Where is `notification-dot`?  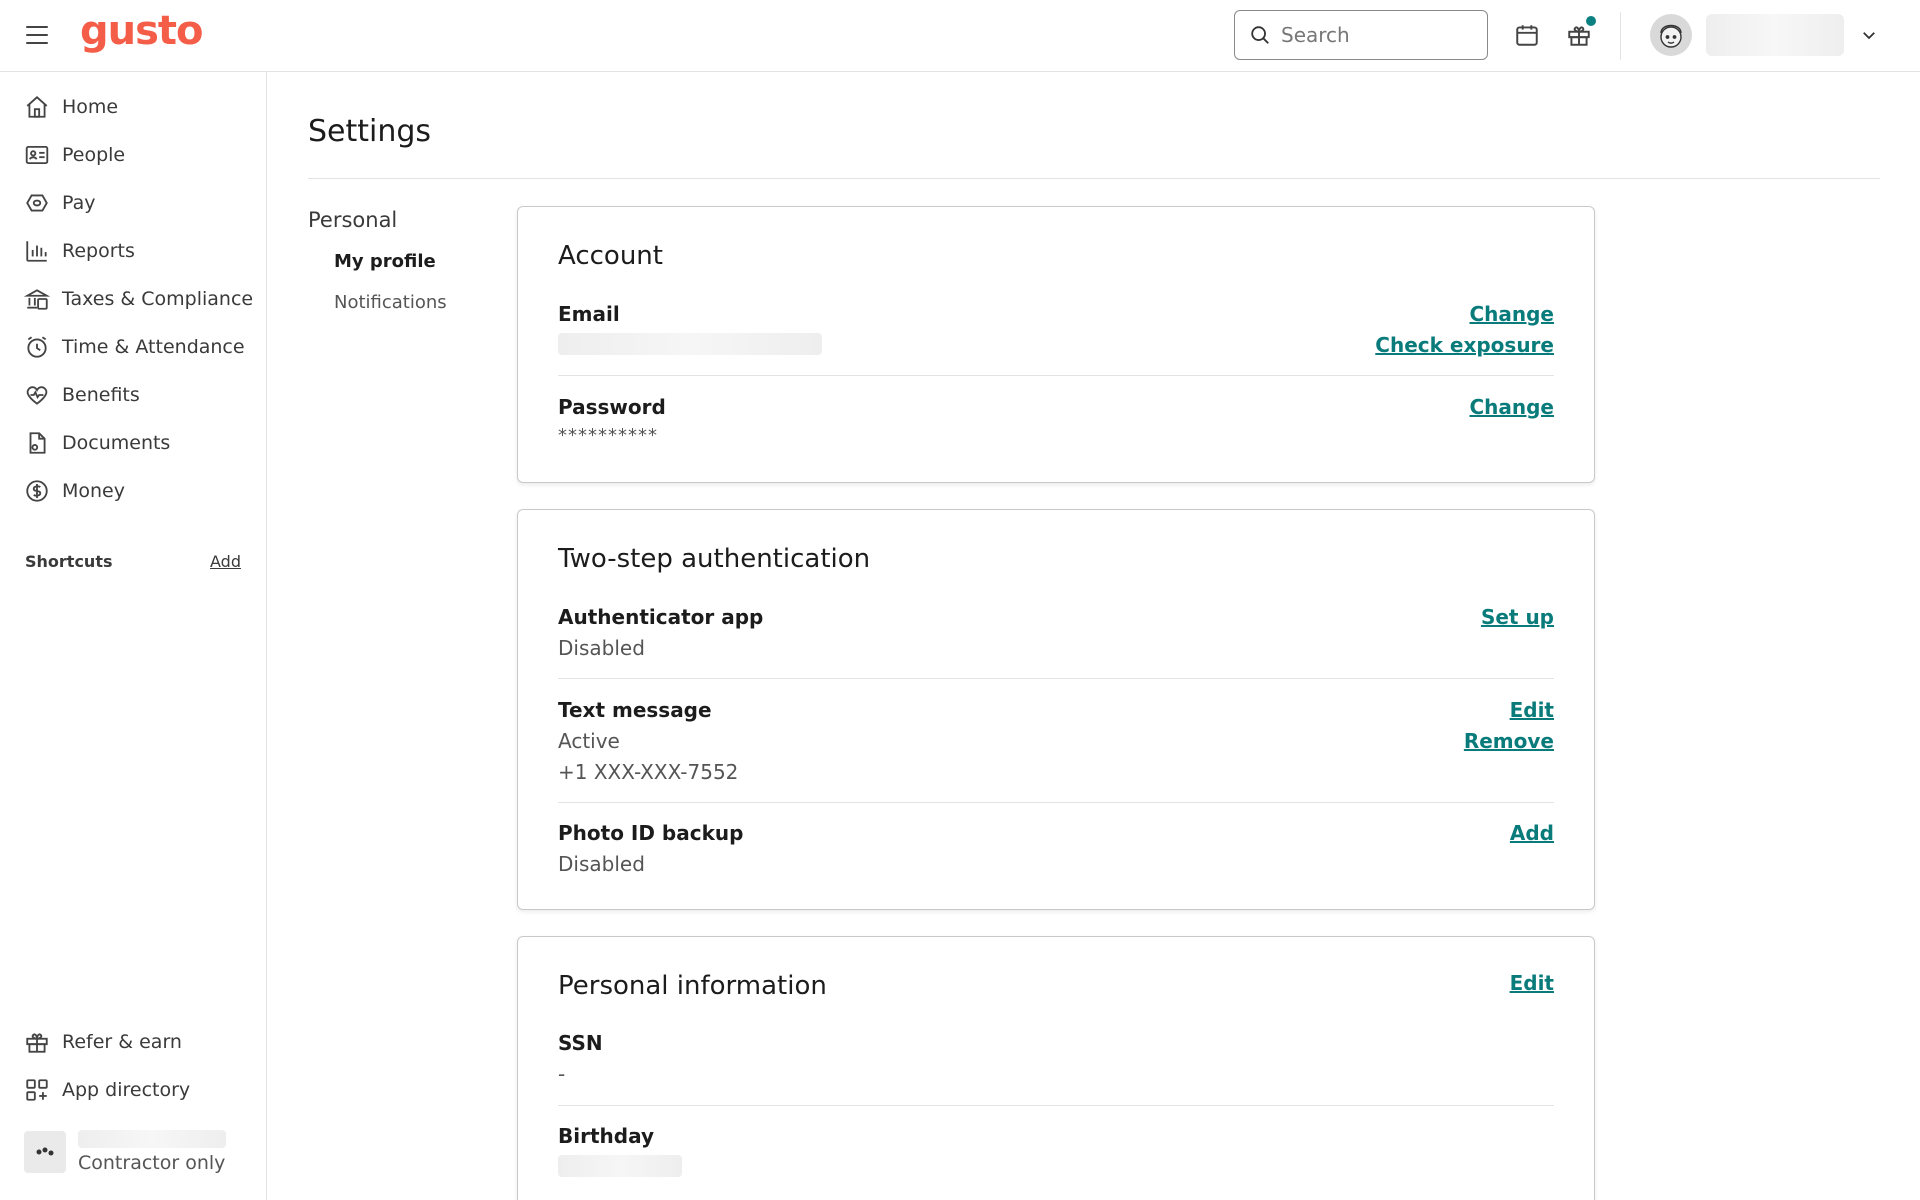
notification-dot is located at coordinates (1591, 21).